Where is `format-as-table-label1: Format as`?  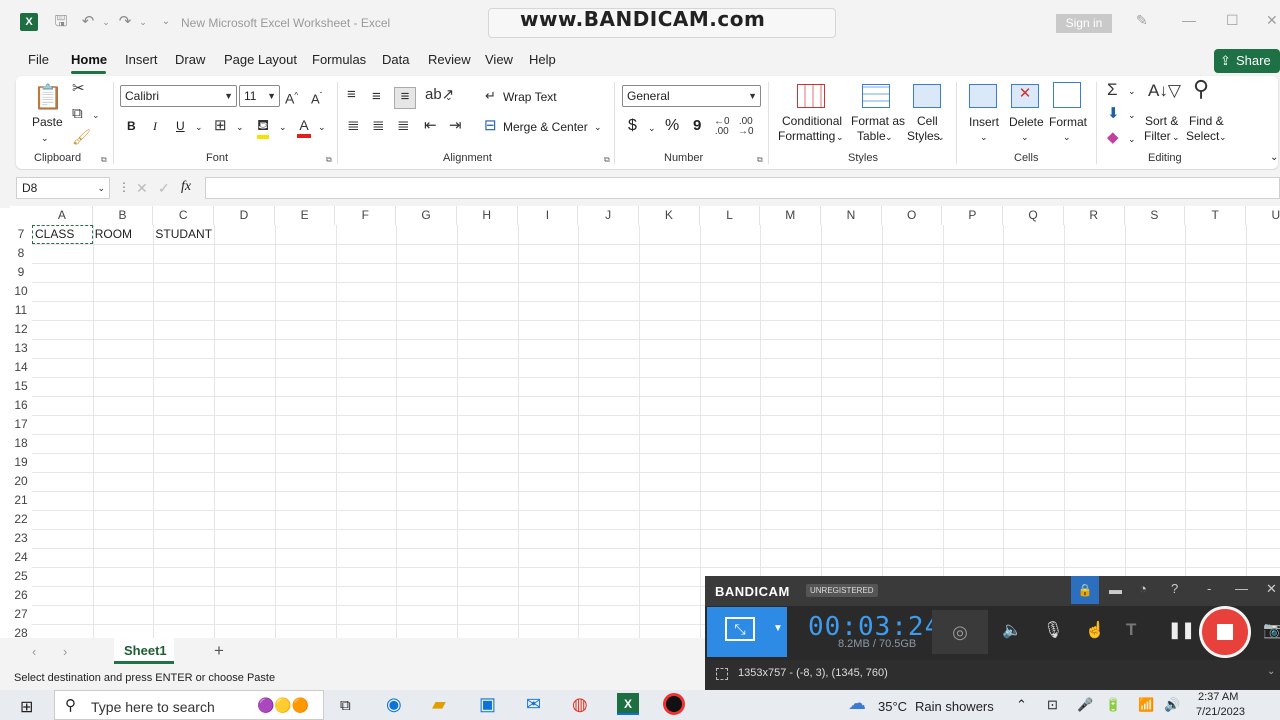 format-as-table-label1: Format as is located at coordinates (878, 121).